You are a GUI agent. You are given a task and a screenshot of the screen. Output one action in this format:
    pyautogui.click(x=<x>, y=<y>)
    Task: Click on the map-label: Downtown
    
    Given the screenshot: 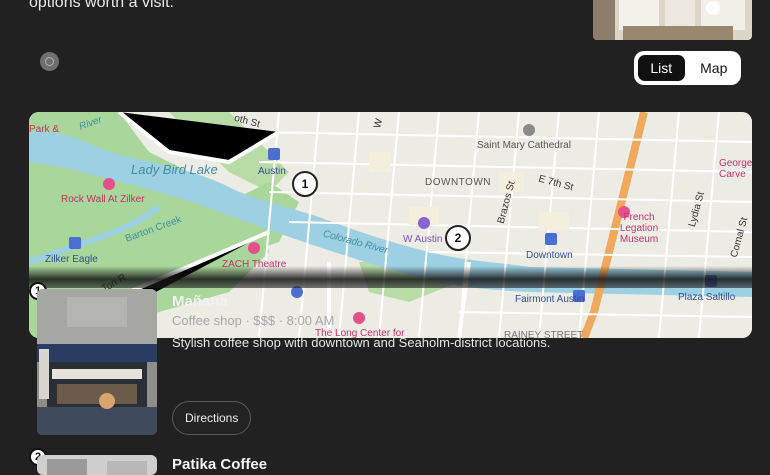 What is the action you would take?
    pyautogui.click(x=549, y=255)
    